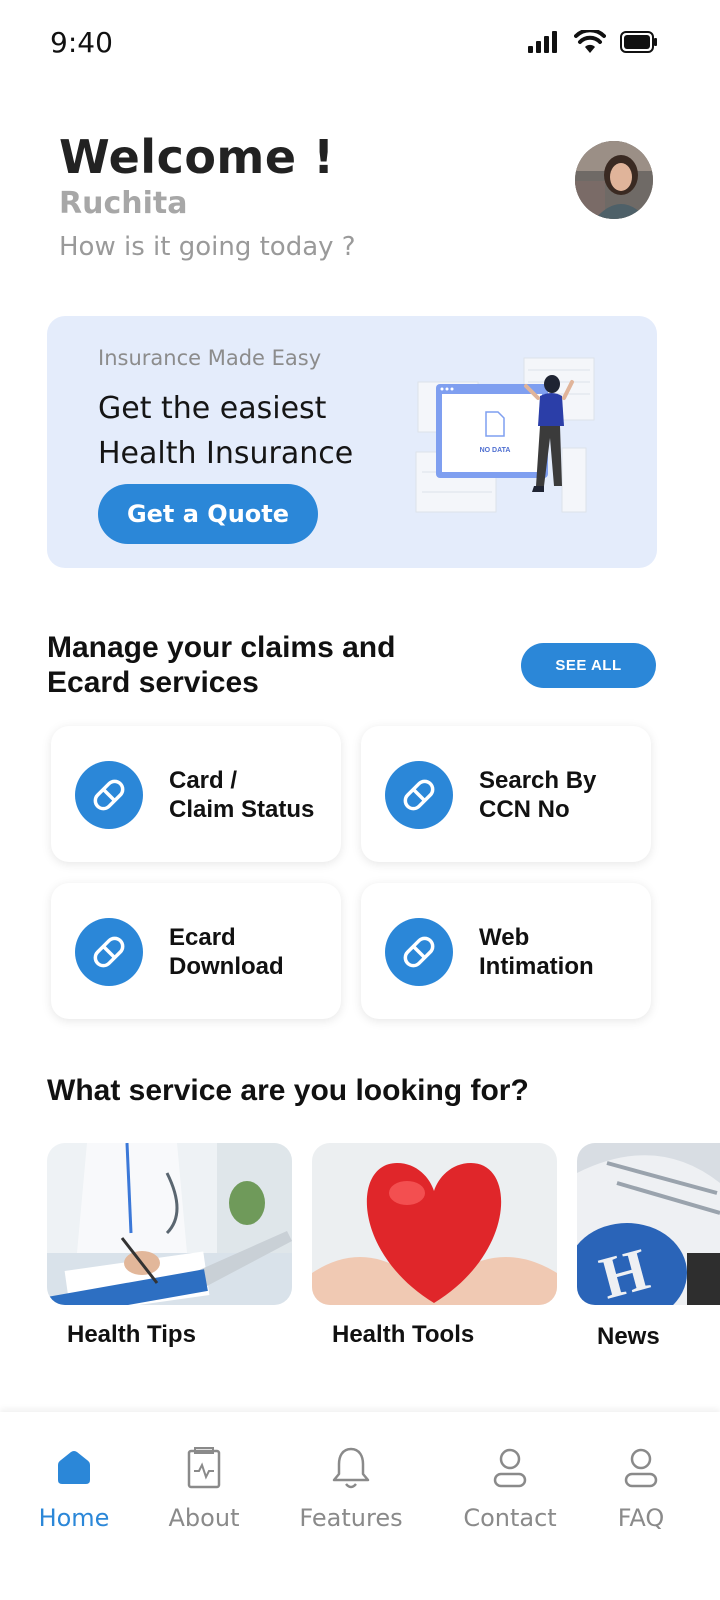 The height and width of the screenshot is (1600, 720). I want to click on bottom-nav: Home About Features Contact FAQ, so click(360, 1506).